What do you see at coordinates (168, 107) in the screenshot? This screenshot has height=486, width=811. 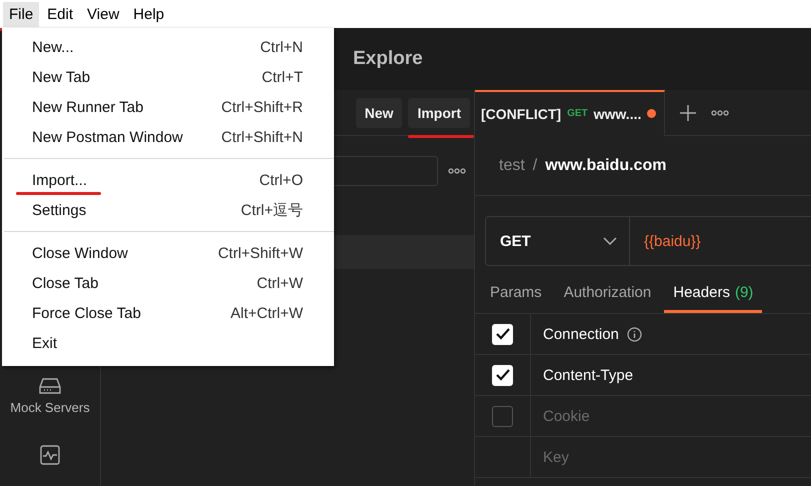 I see `menu-item: New Runner Tab Ctrl+Shift+R` at bounding box center [168, 107].